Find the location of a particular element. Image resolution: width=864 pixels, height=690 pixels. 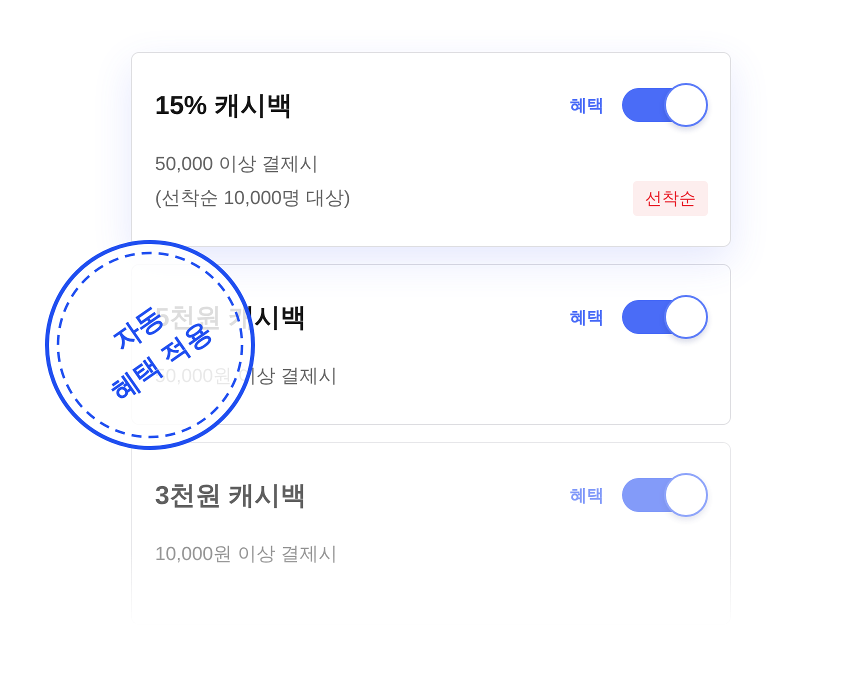

first-come-badge: 선착순 is located at coordinates (670, 198).